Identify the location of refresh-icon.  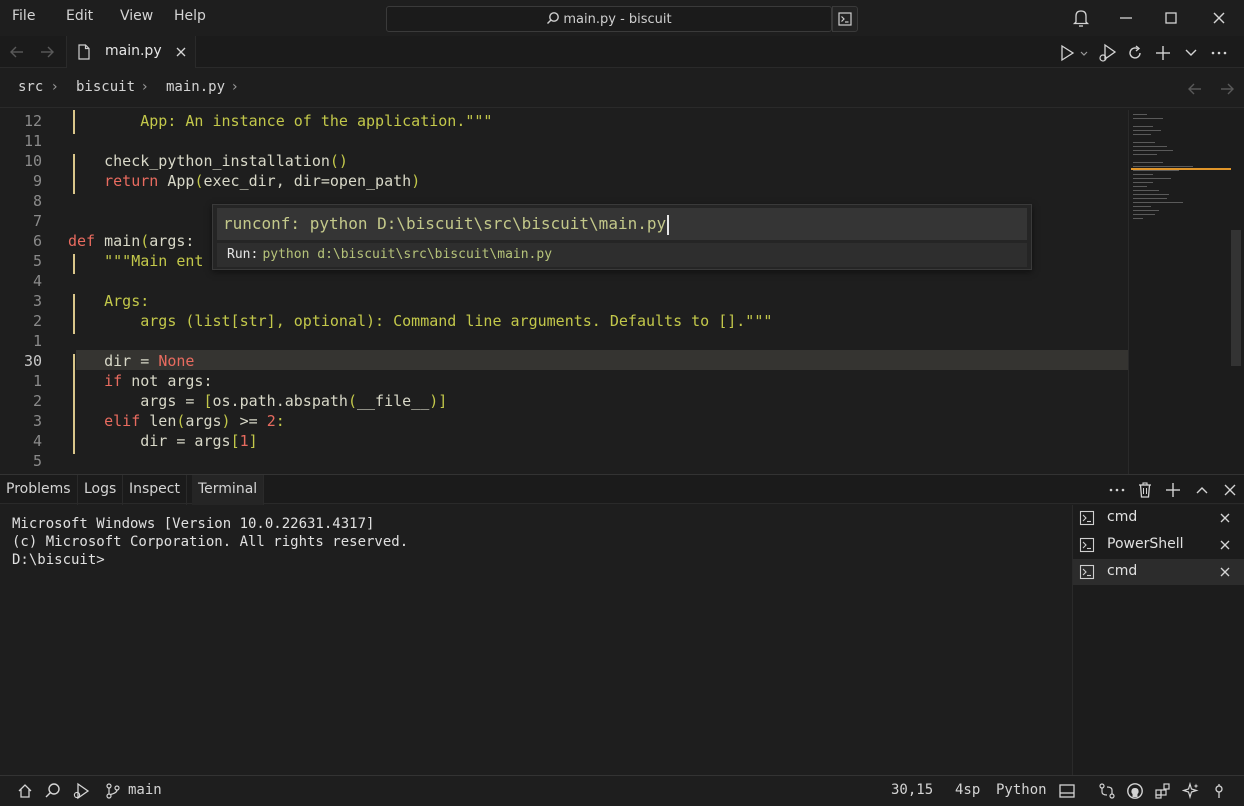
(1135, 53).